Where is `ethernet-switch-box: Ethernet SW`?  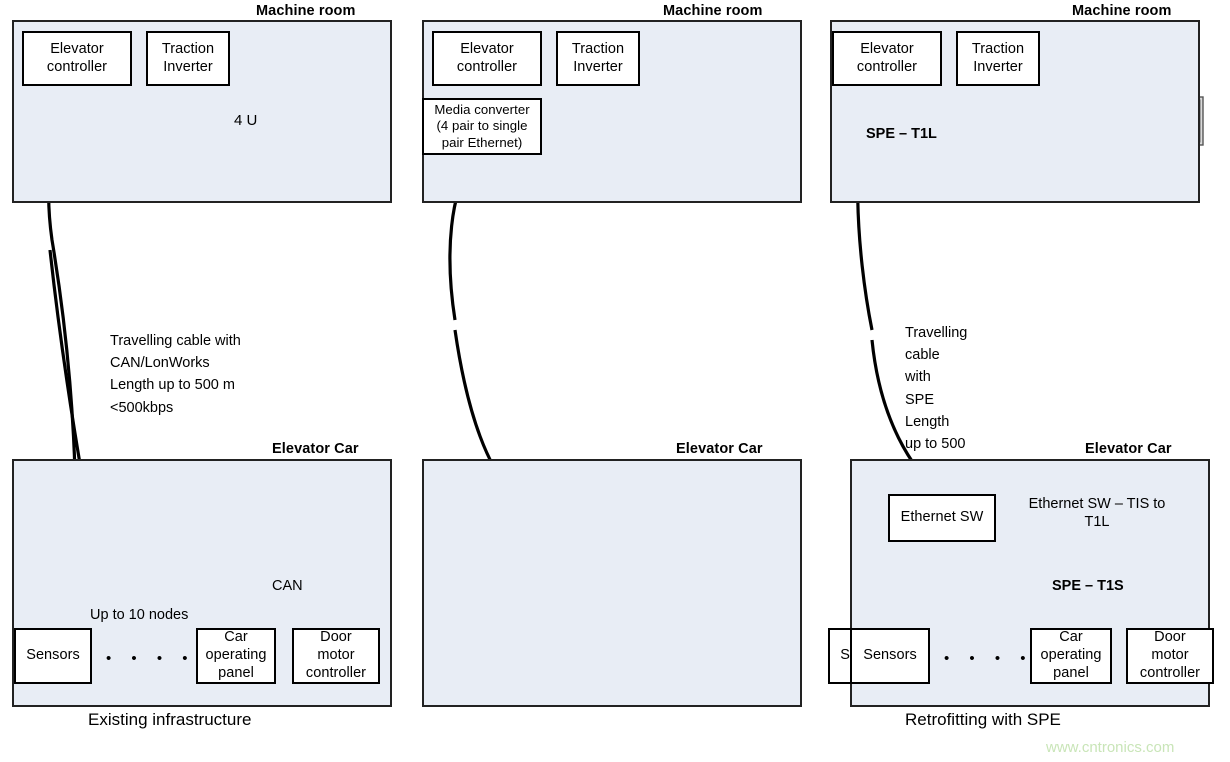
ethernet-switch-box: Ethernet SW is located at coordinates (942, 518).